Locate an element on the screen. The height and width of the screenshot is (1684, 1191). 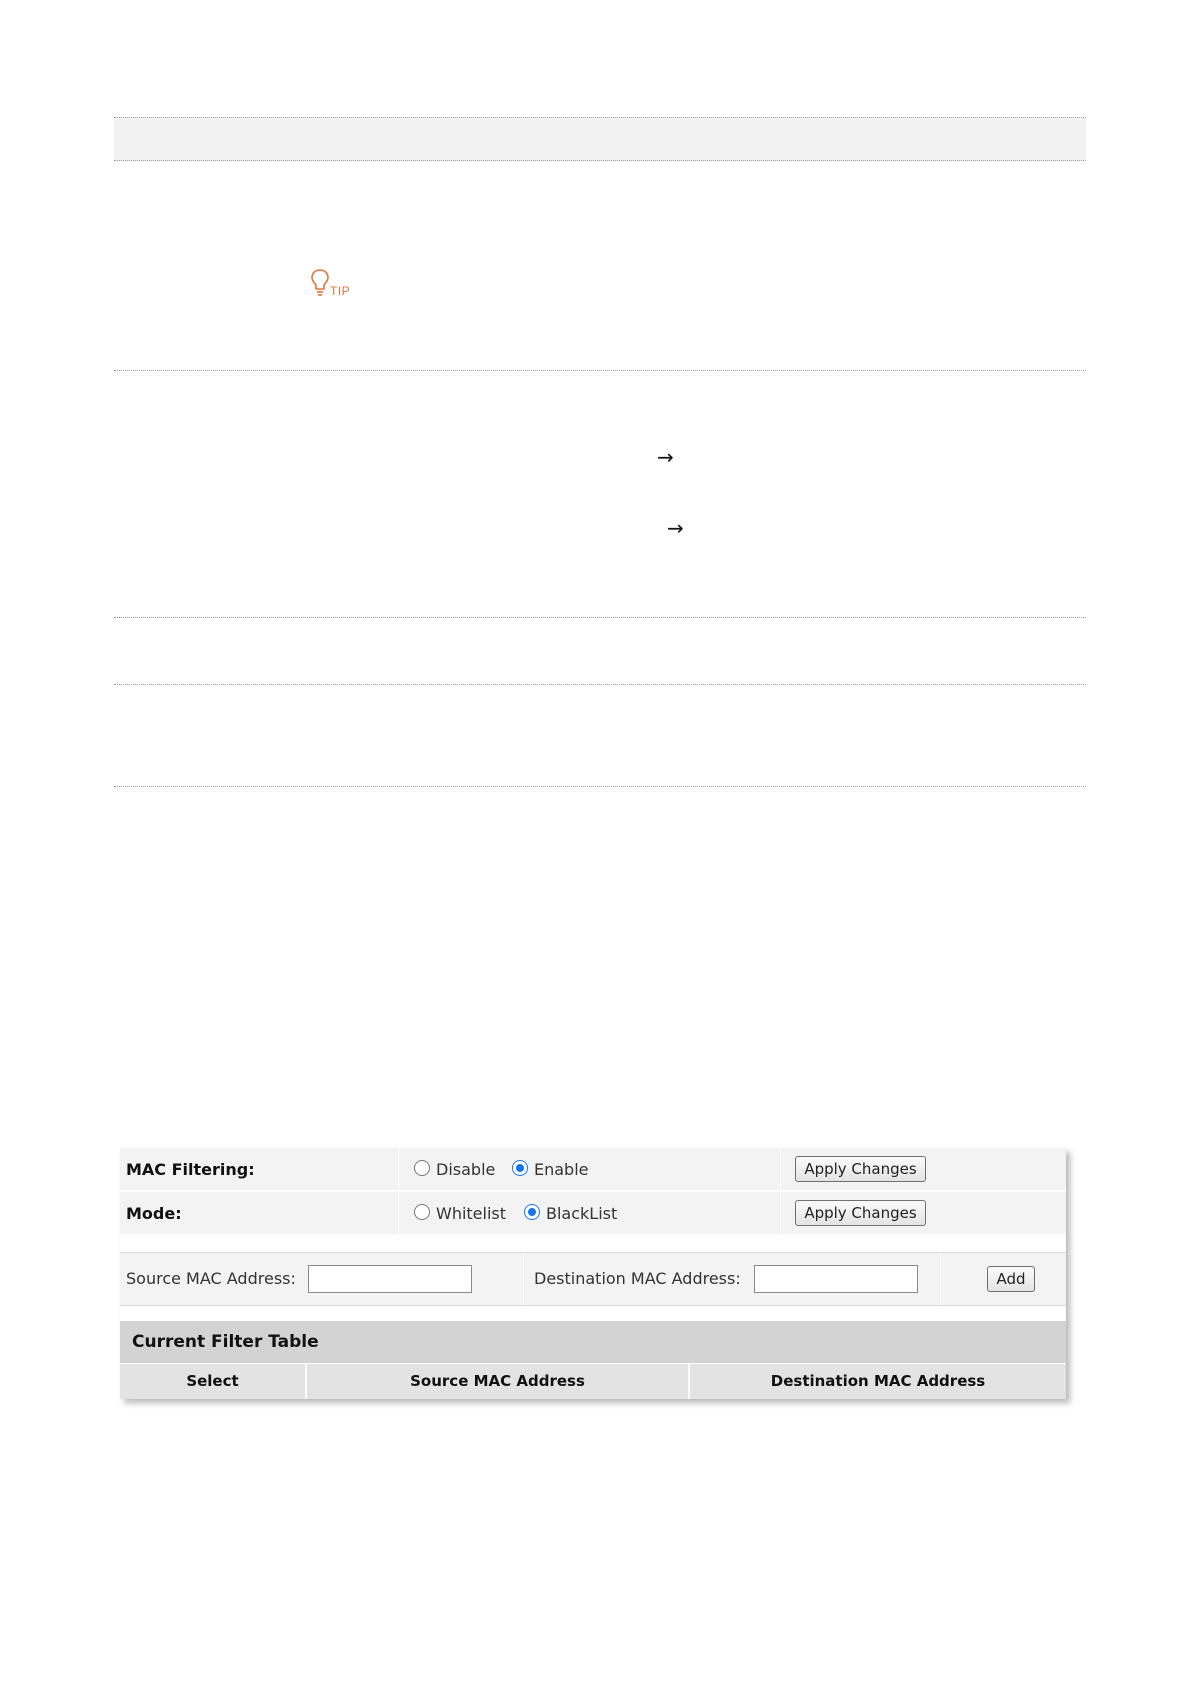
column-header-source-mac: Source MAC Address is located at coordinates (497, 1381).